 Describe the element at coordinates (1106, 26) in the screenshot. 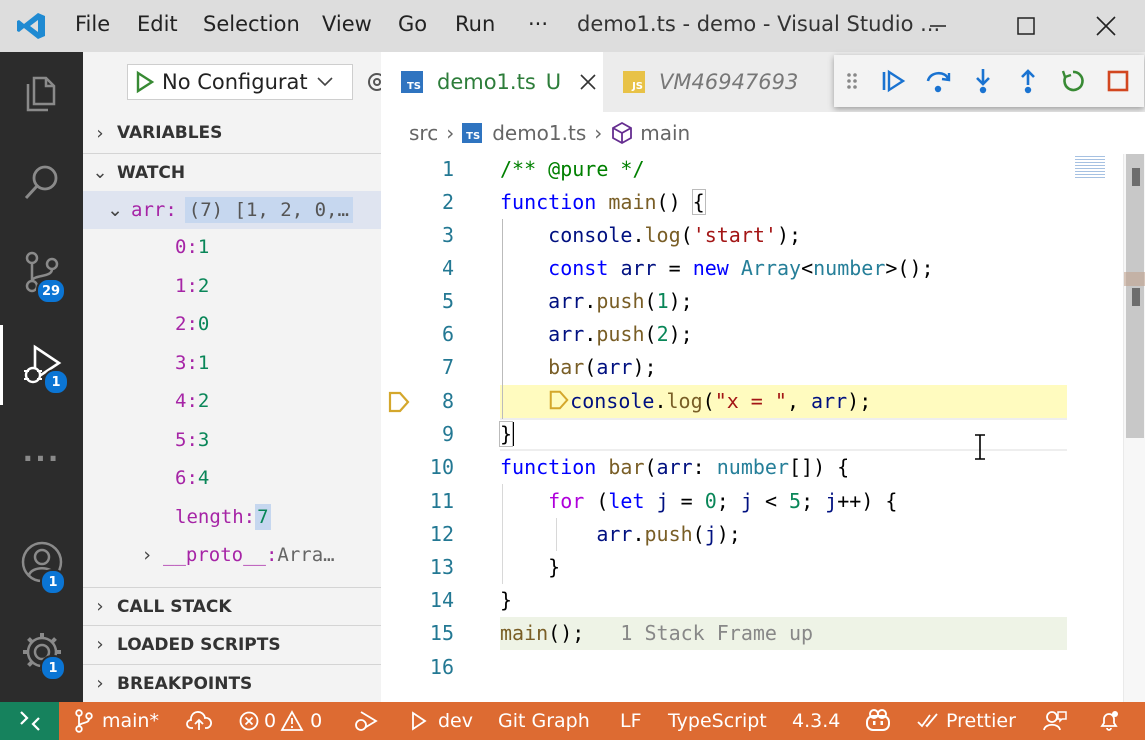

I see `close-window-button` at that location.